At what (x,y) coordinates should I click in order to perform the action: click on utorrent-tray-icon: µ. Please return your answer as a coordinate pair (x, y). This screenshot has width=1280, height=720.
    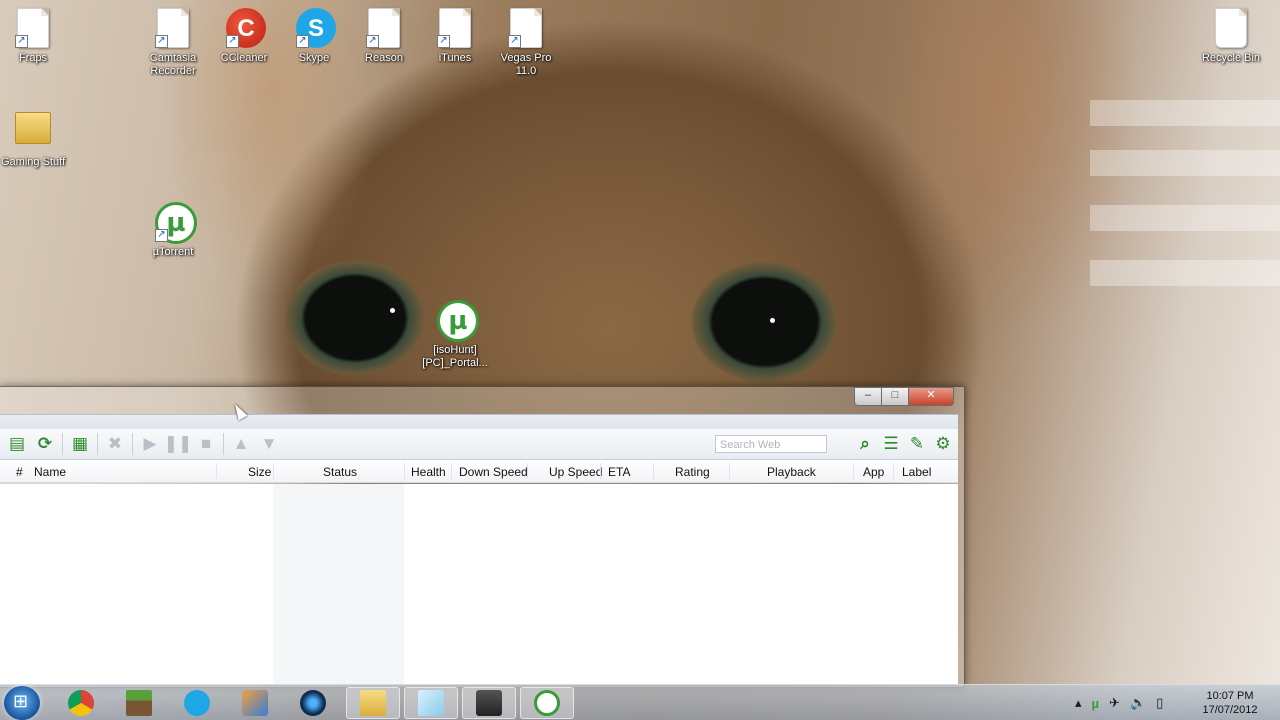
    Looking at the image, I should click on (1096, 703).